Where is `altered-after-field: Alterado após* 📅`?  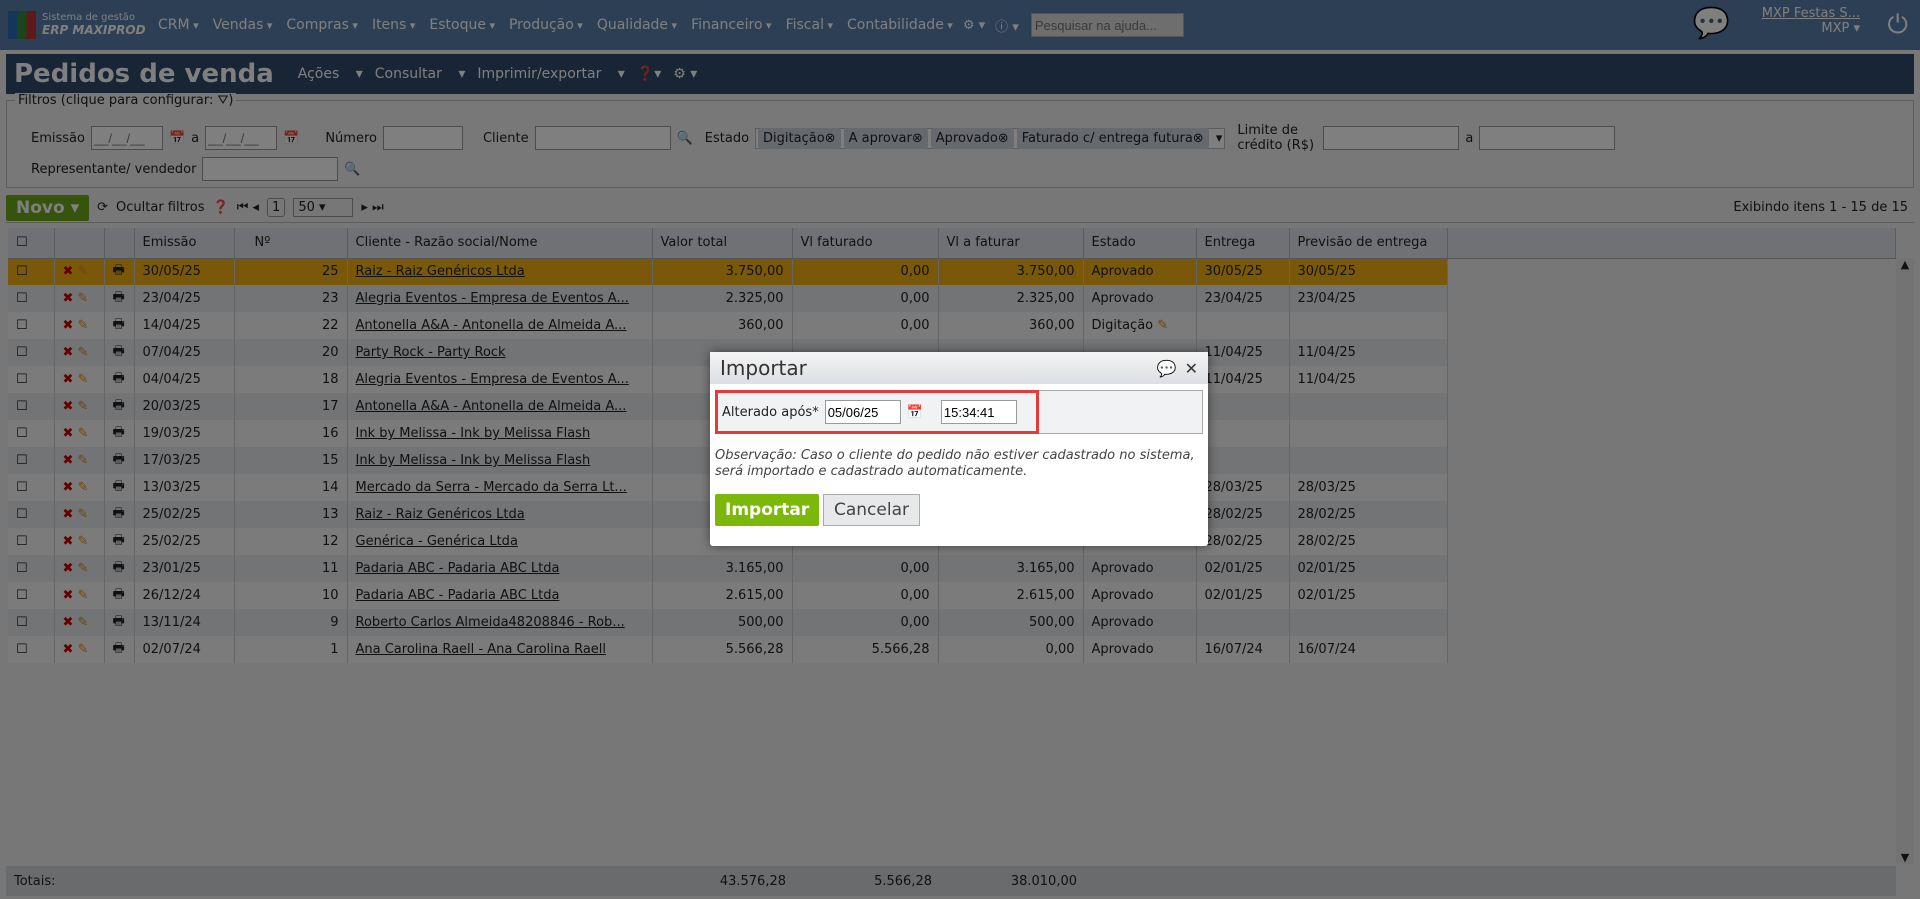 altered-after-field: Alterado após* 📅 is located at coordinates (877, 412).